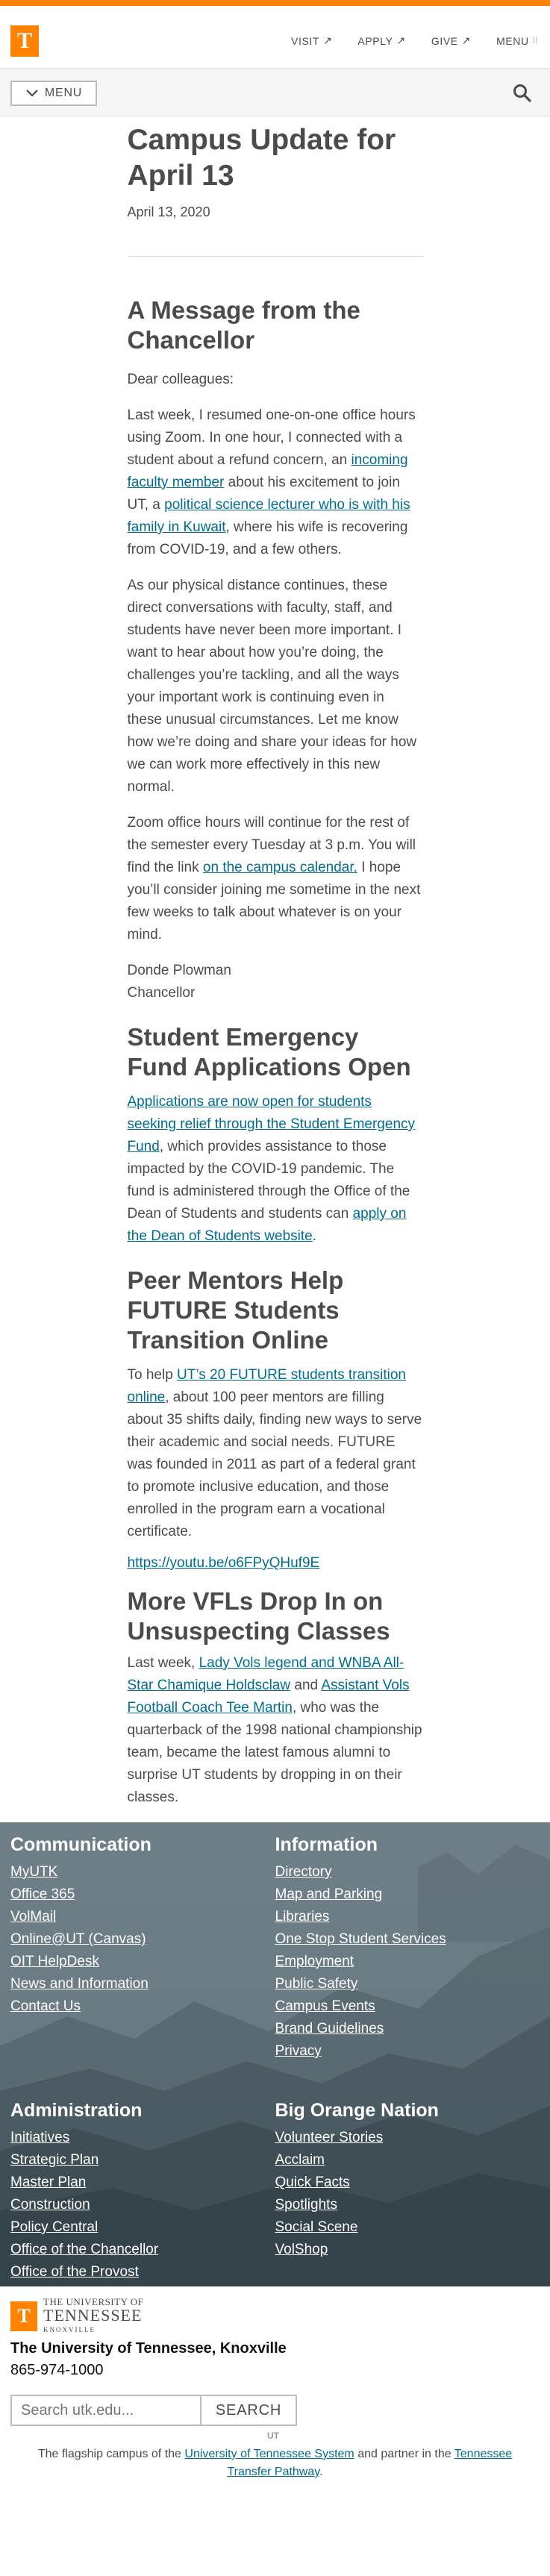  I want to click on footer-link-helpdesk: OIT HelpDesk, so click(143, 1962).